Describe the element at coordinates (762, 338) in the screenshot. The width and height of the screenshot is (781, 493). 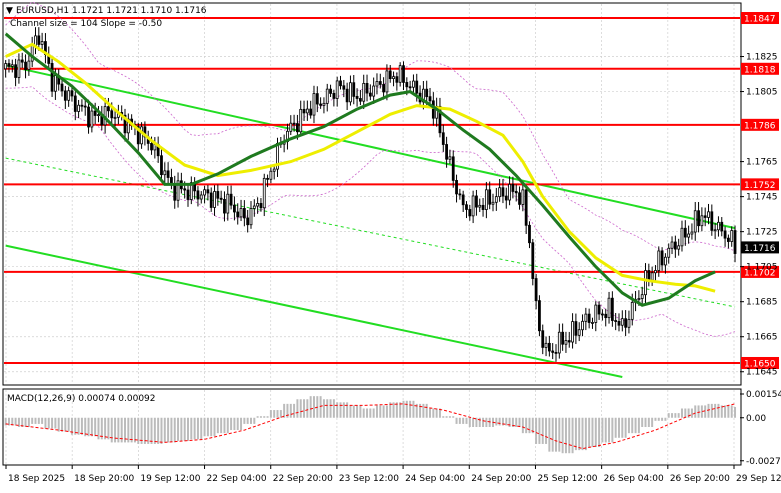
I see `price-tick-label: 1.1665` at that location.